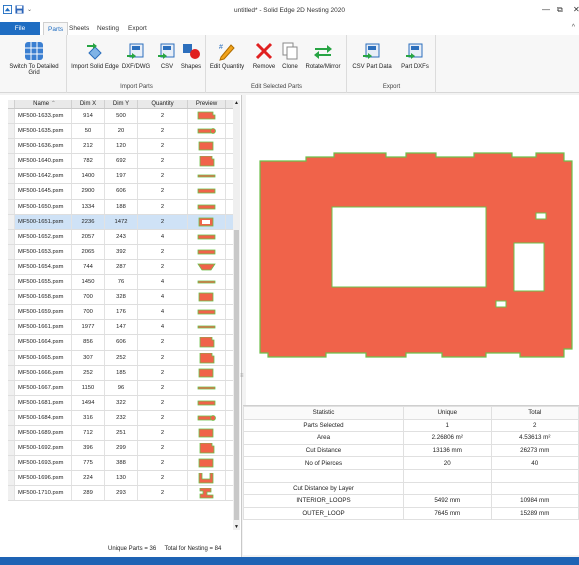 The image size is (579, 565). I want to click on dim-x-cell: 316, so click(88, 417).